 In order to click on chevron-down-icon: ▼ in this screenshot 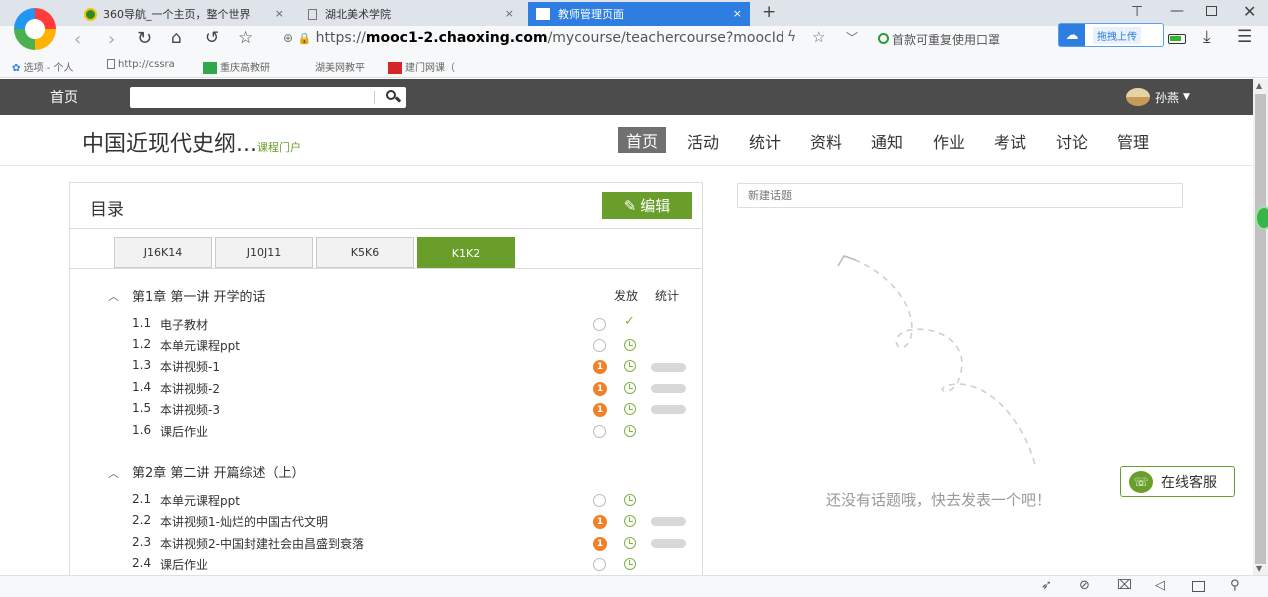, I will do `click(1186, 97)`.